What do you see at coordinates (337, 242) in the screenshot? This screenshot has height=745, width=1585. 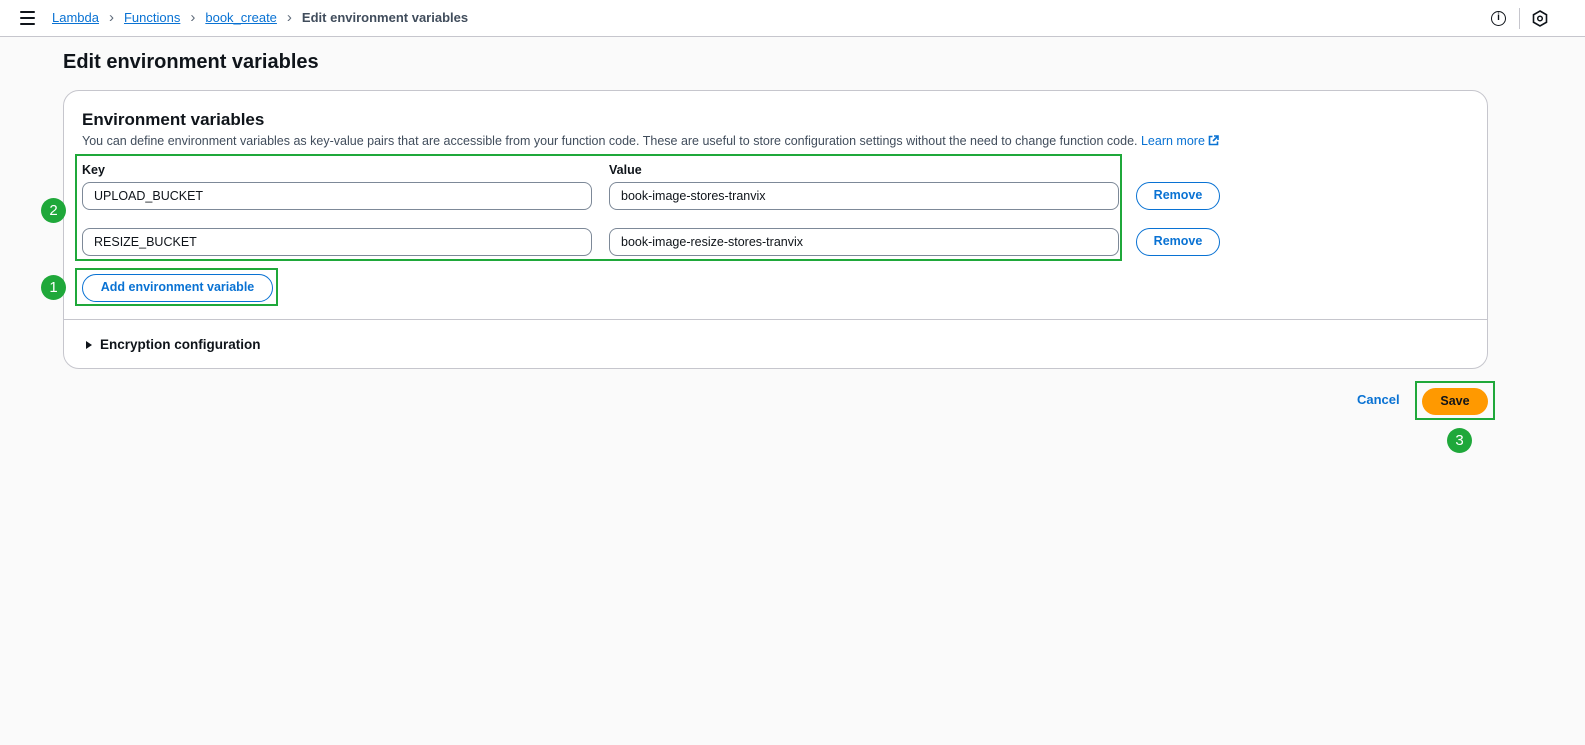 I see `env-key-input-2: RESIZE_BUCKET` at bounding box center [337, 242].